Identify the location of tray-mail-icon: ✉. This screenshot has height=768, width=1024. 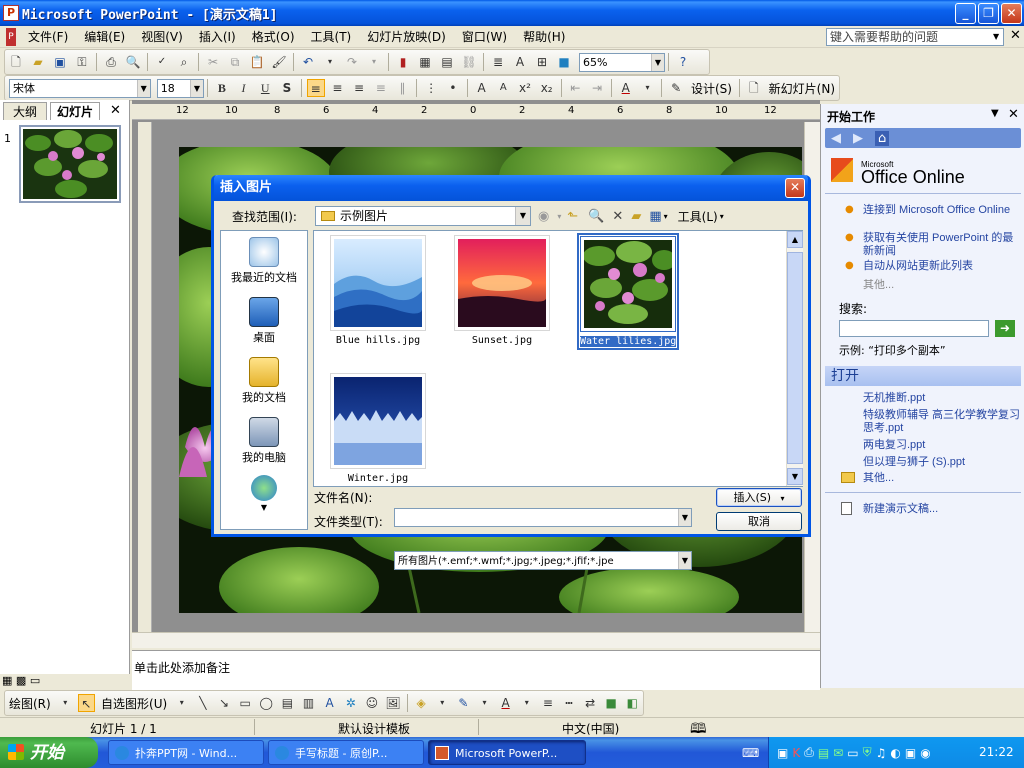
(838, 753).